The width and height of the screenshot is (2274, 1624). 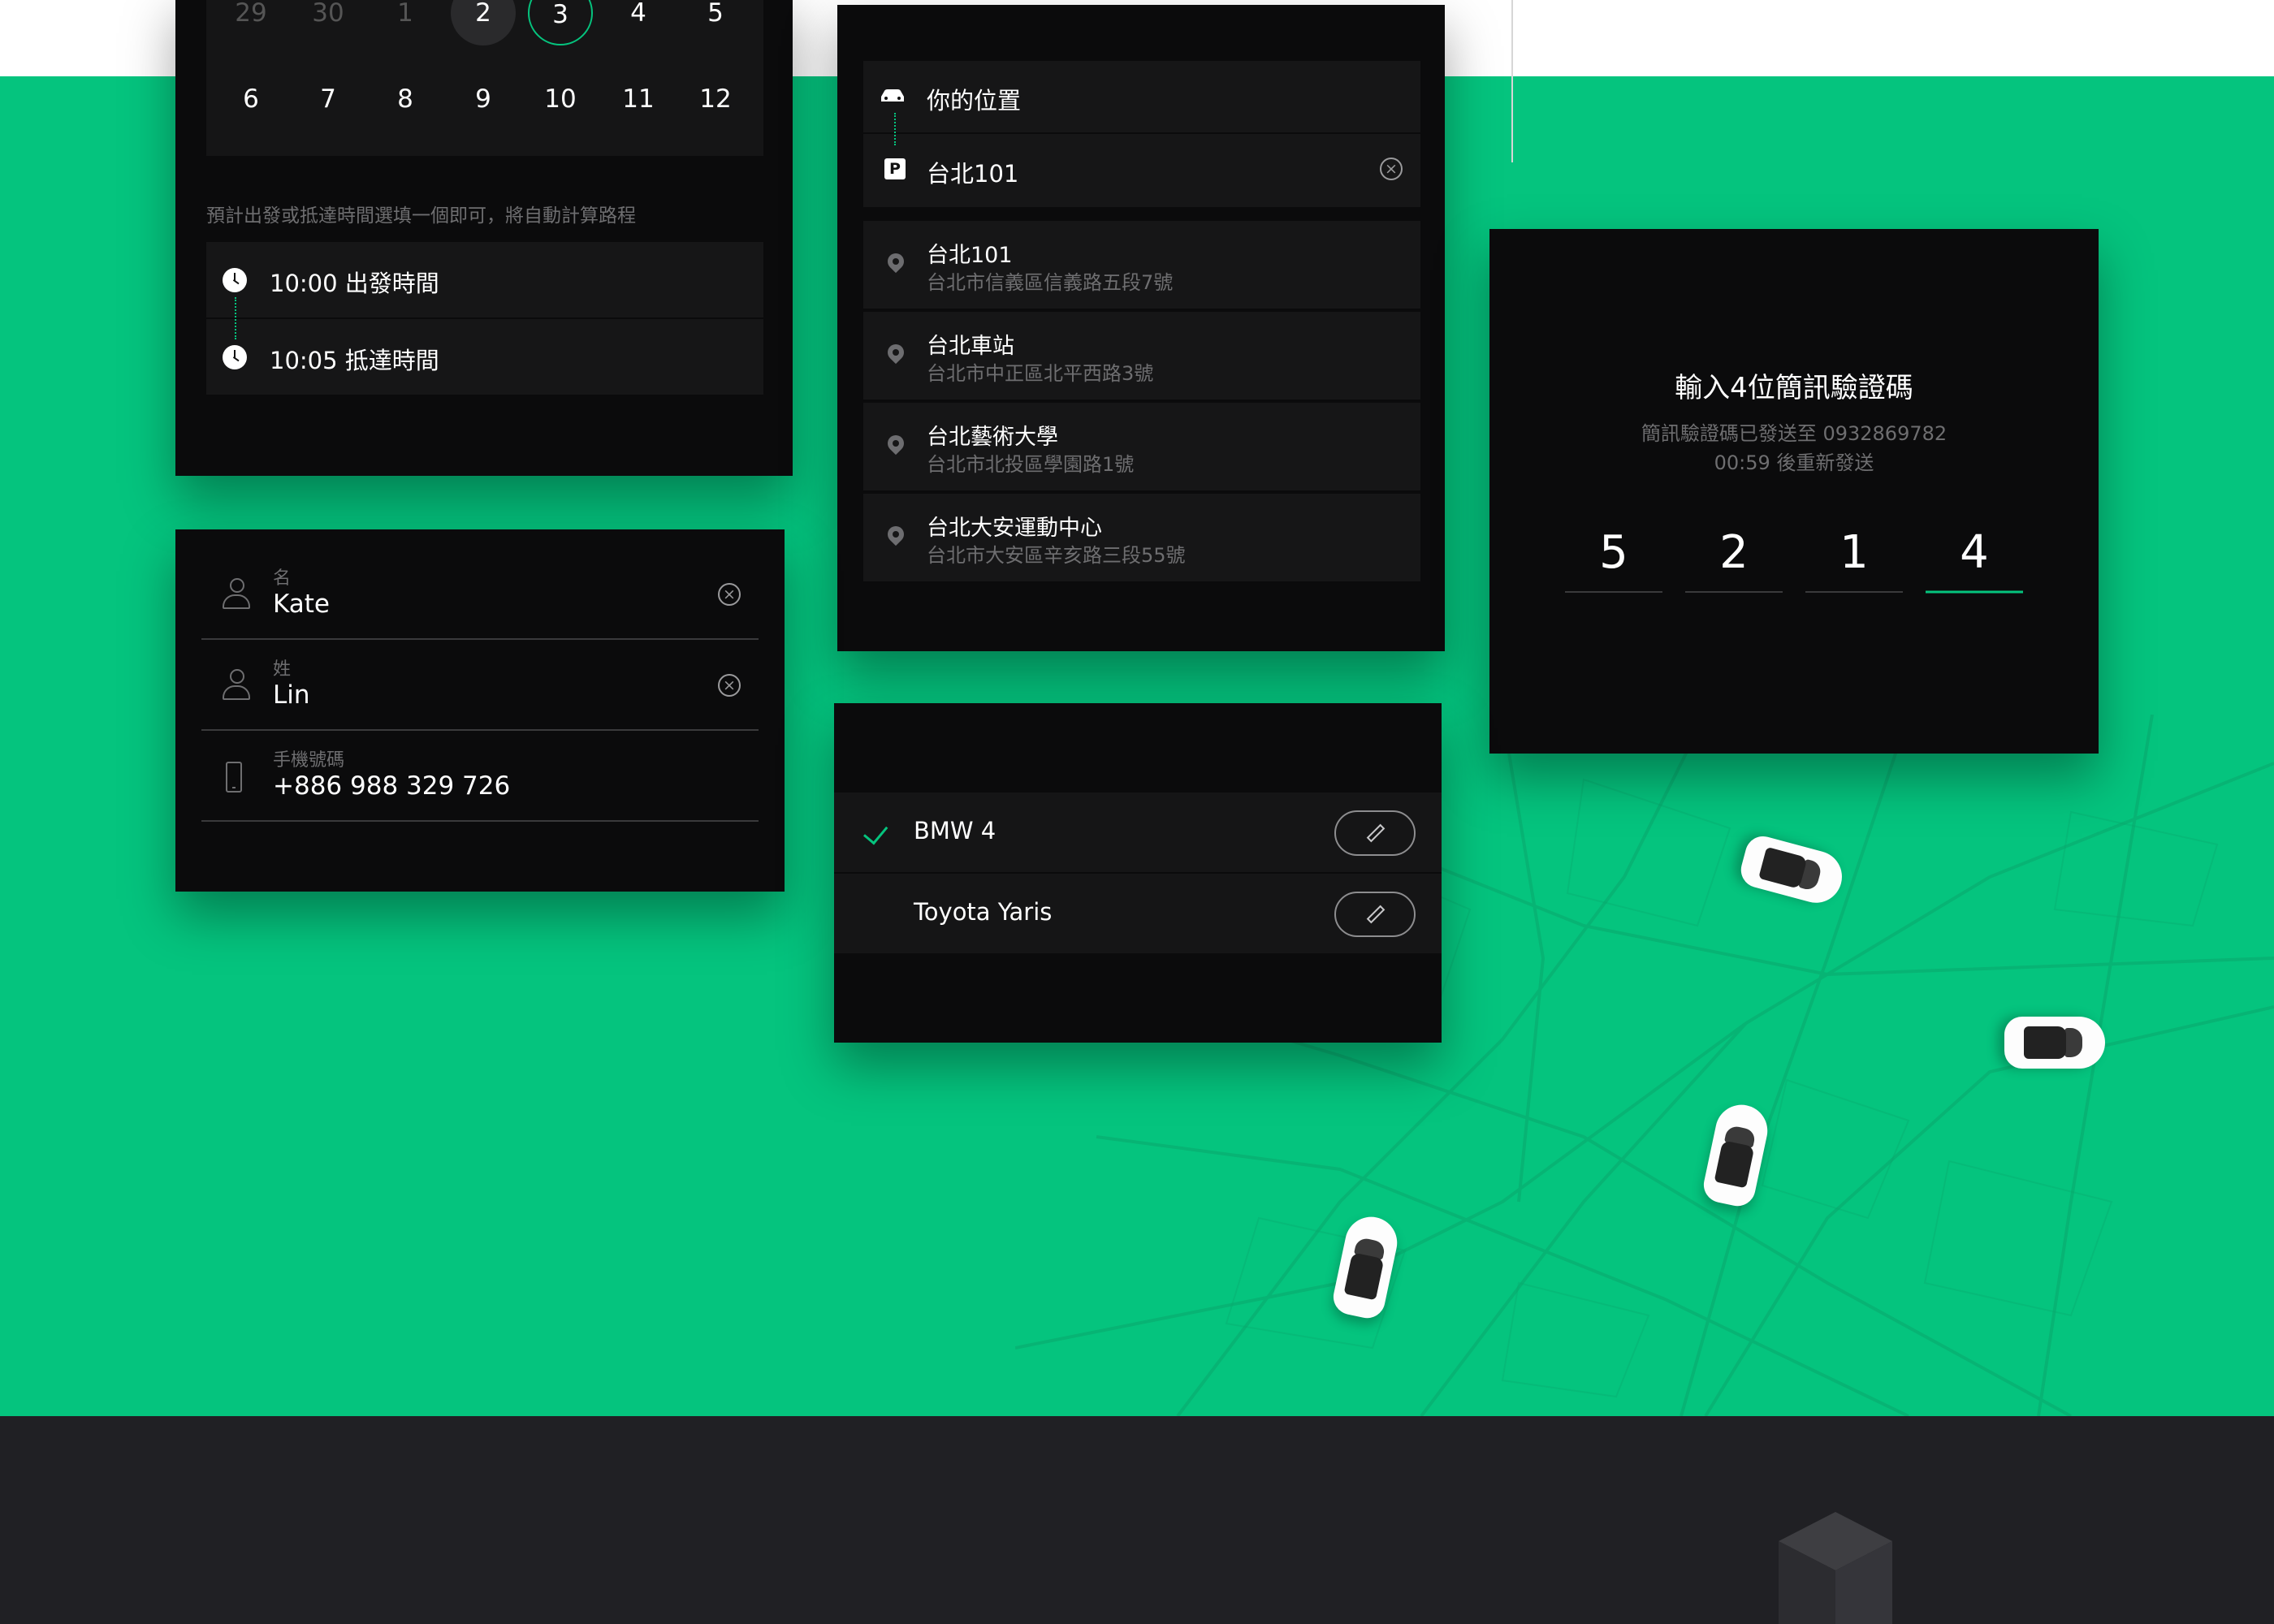 I want to click on calendar-day: 29, so click(x=250, y=23).